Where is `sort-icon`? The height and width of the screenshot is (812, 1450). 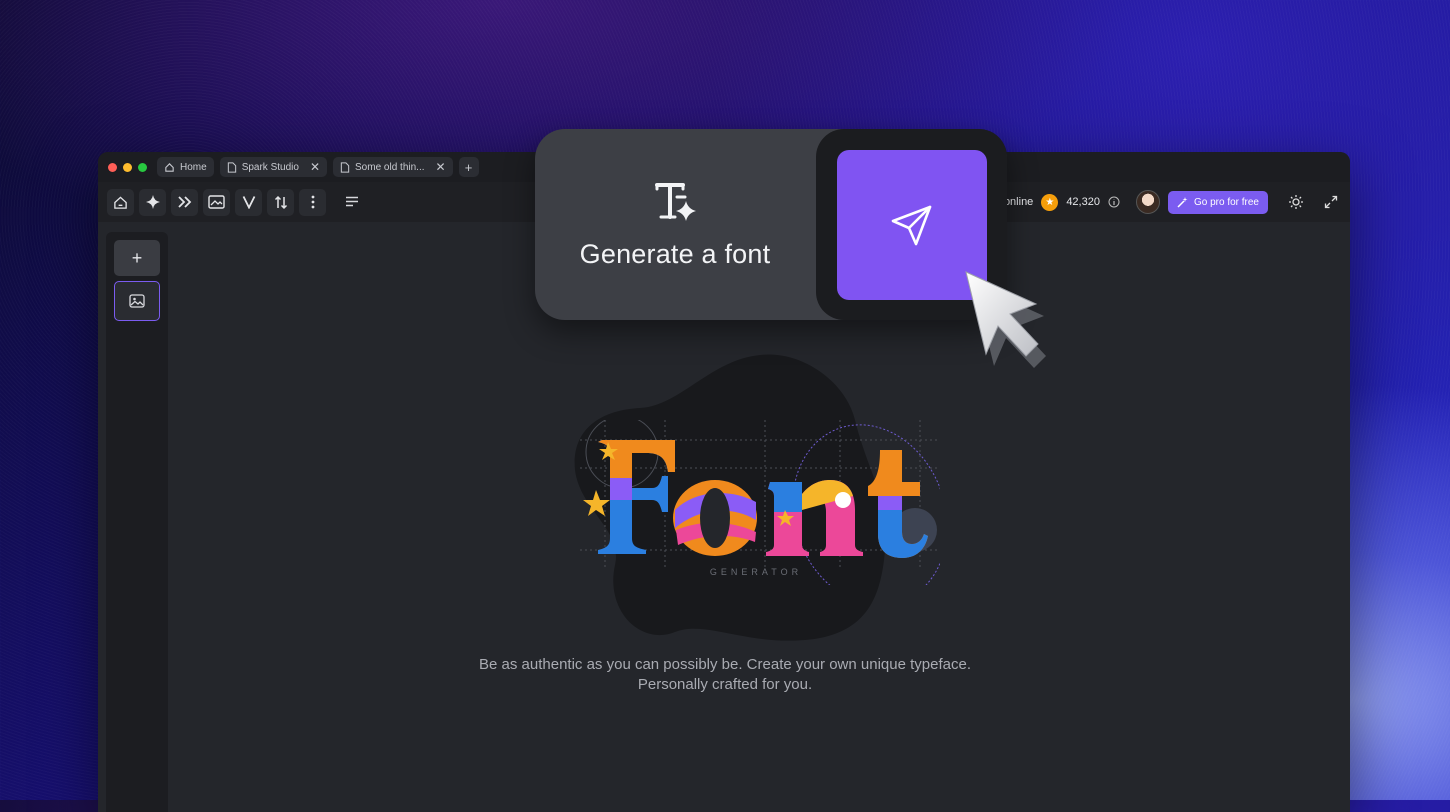 sort-icon is located at coordinates (280, 202).